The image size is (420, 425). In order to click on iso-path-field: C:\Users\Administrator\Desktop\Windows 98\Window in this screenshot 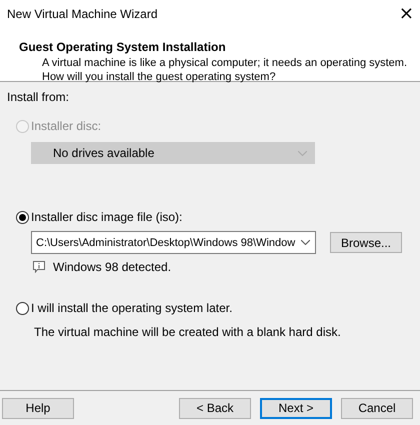, I will do `click(173, 242)`.